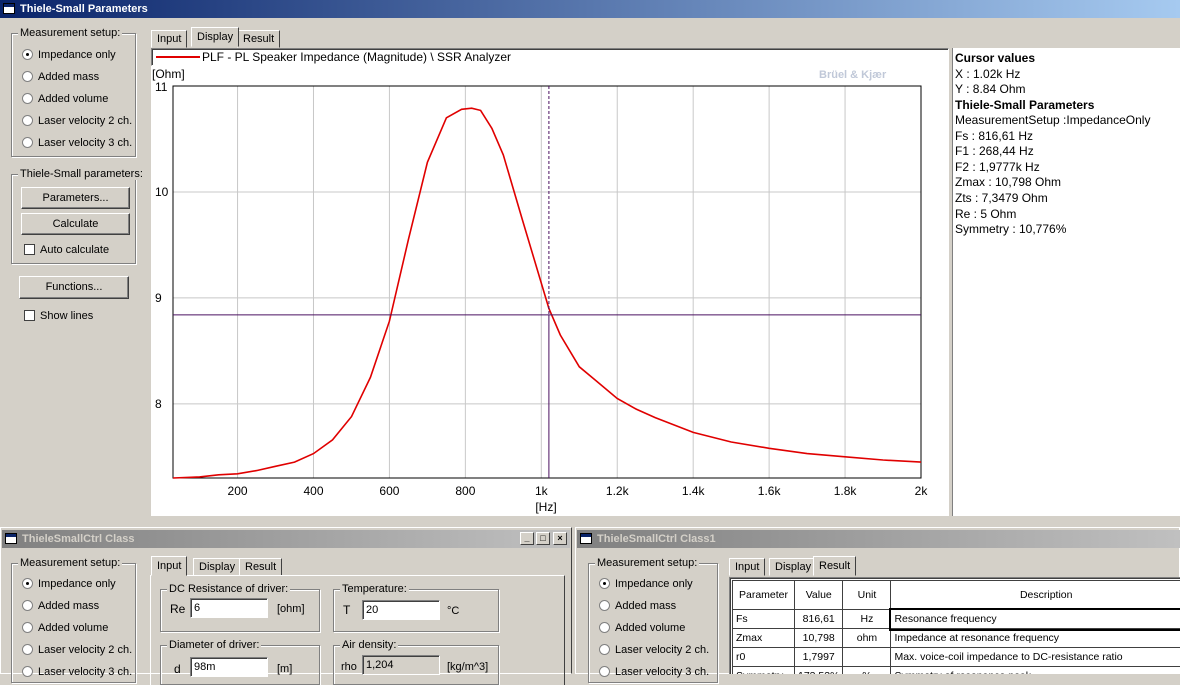 This screenshot has height=685, width=1180. What do you see at coordinates (286, 539) in the screenshot?
I see `ctrl-title-bar: ThieleSmallCtrl Class _ □ ×` at bounding box center [286, 539].